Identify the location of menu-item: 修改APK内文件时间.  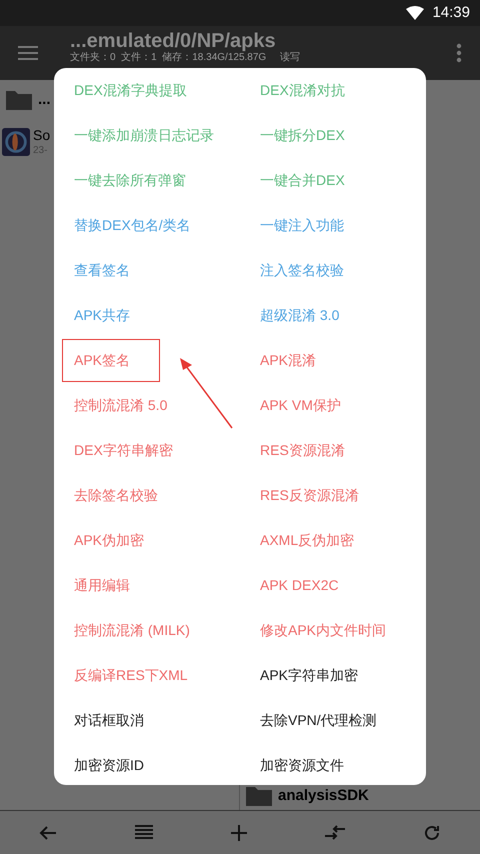
(323, 630).